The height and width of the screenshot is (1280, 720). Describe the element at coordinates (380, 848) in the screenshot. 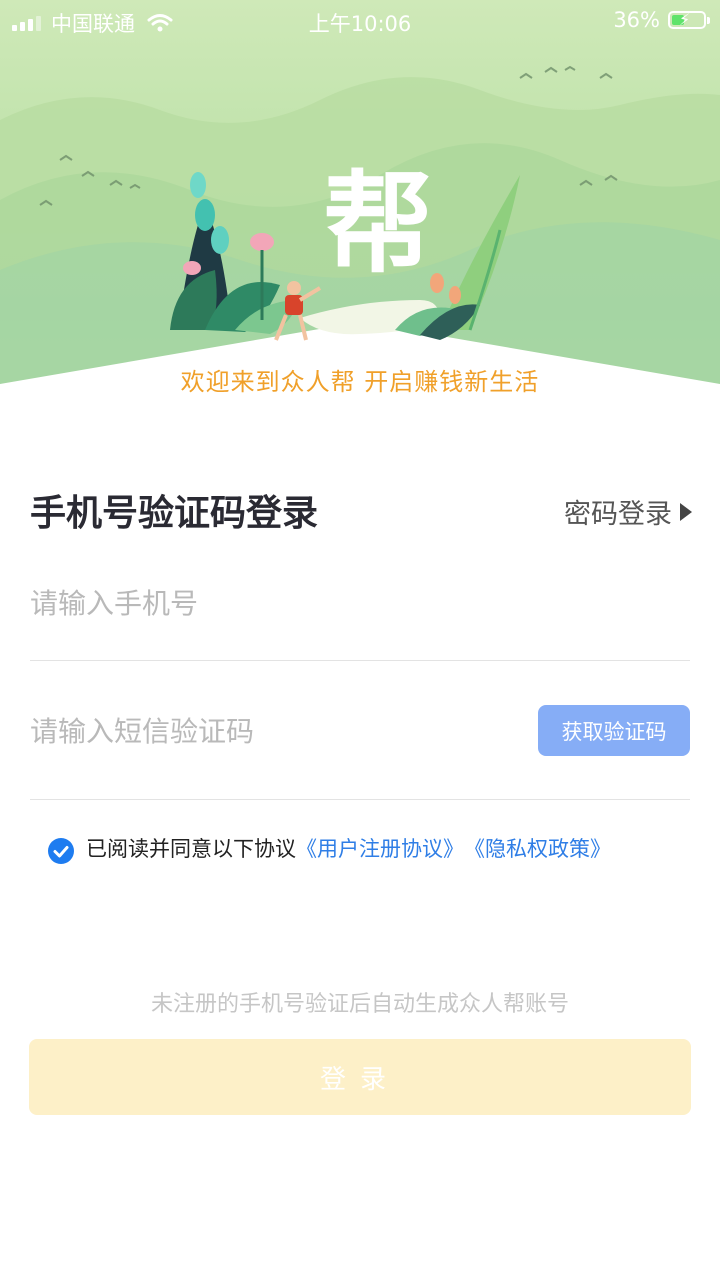

I see `user-agreement-link: 《用户注册协议》` at that location.